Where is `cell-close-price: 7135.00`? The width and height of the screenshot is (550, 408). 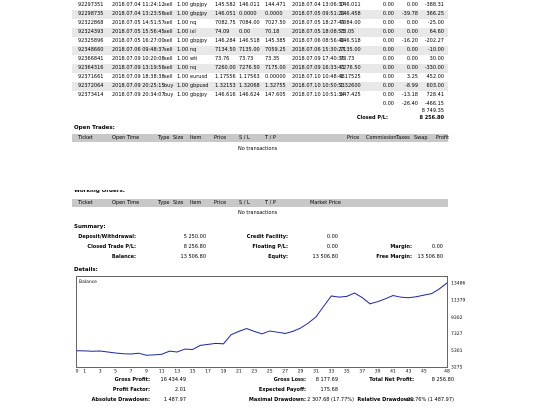
cell-close-price: 7135.00 is located at coordinates (350, 50).